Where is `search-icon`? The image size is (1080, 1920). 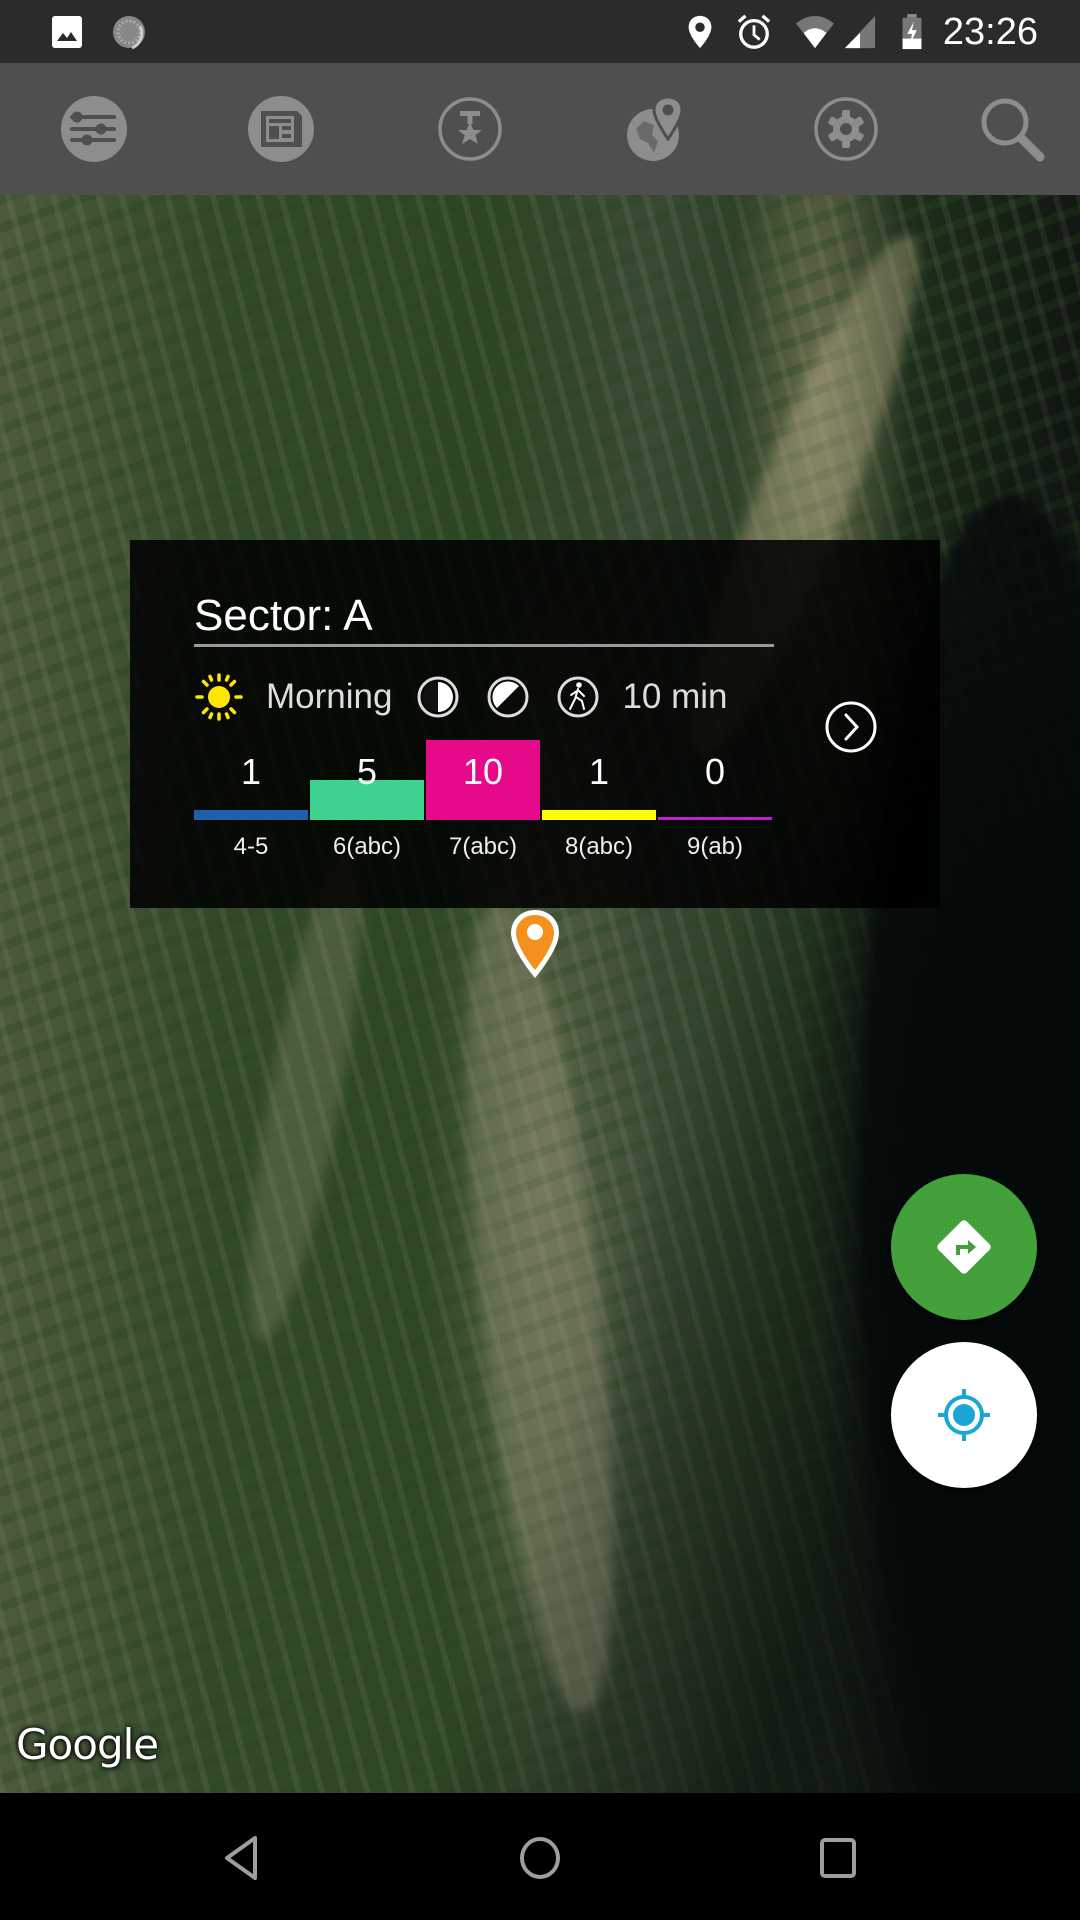 search-icon is located at coordinates (1013, 130).